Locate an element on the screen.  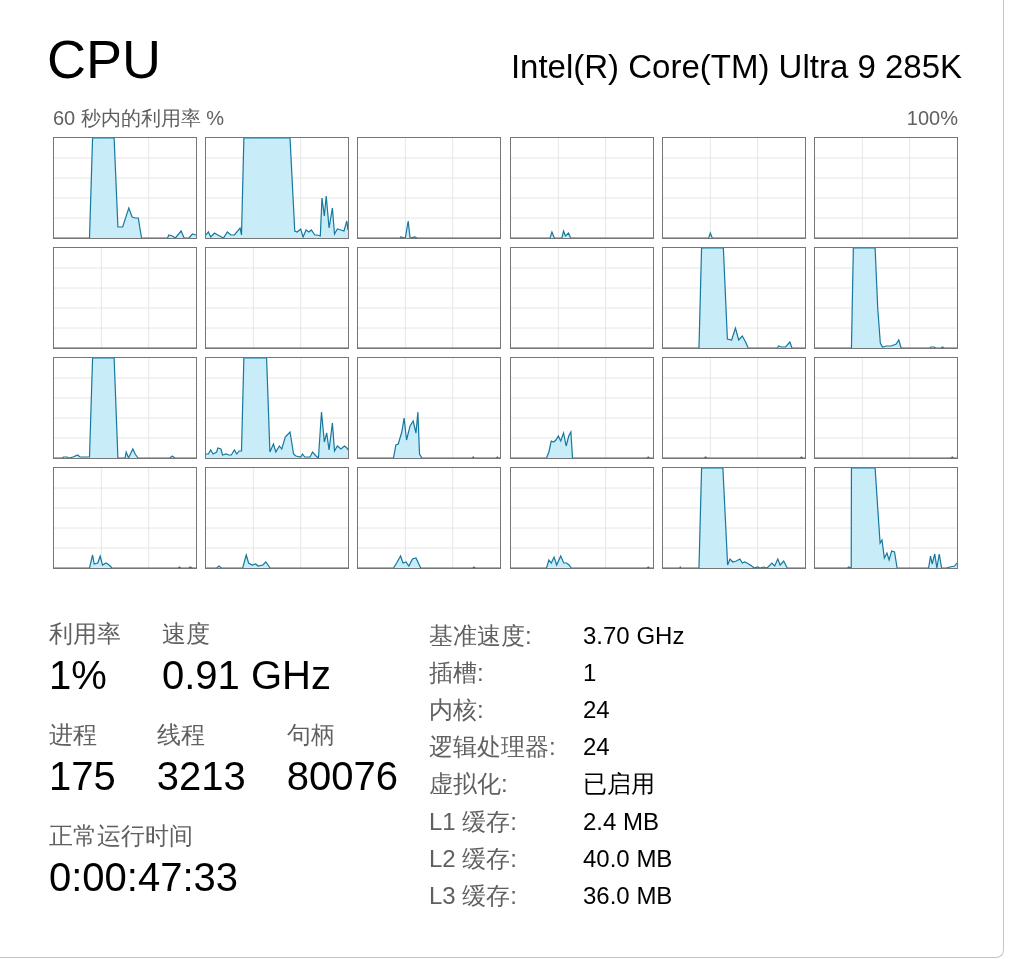
stat-label: 速度 is located at coordinates (186, 634).